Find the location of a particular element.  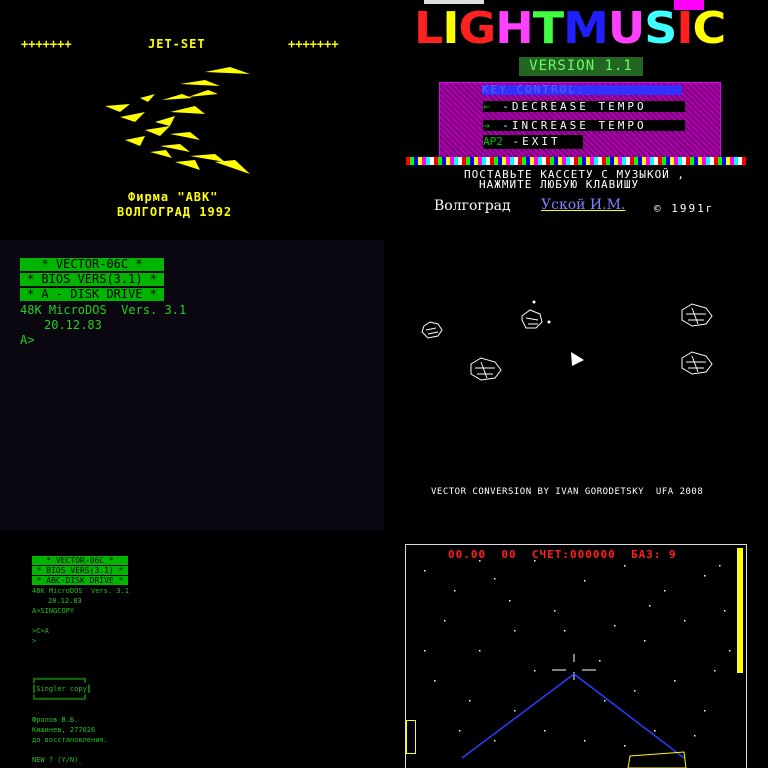

author-label: Уской И.М. is located at coordinates (583, 205).